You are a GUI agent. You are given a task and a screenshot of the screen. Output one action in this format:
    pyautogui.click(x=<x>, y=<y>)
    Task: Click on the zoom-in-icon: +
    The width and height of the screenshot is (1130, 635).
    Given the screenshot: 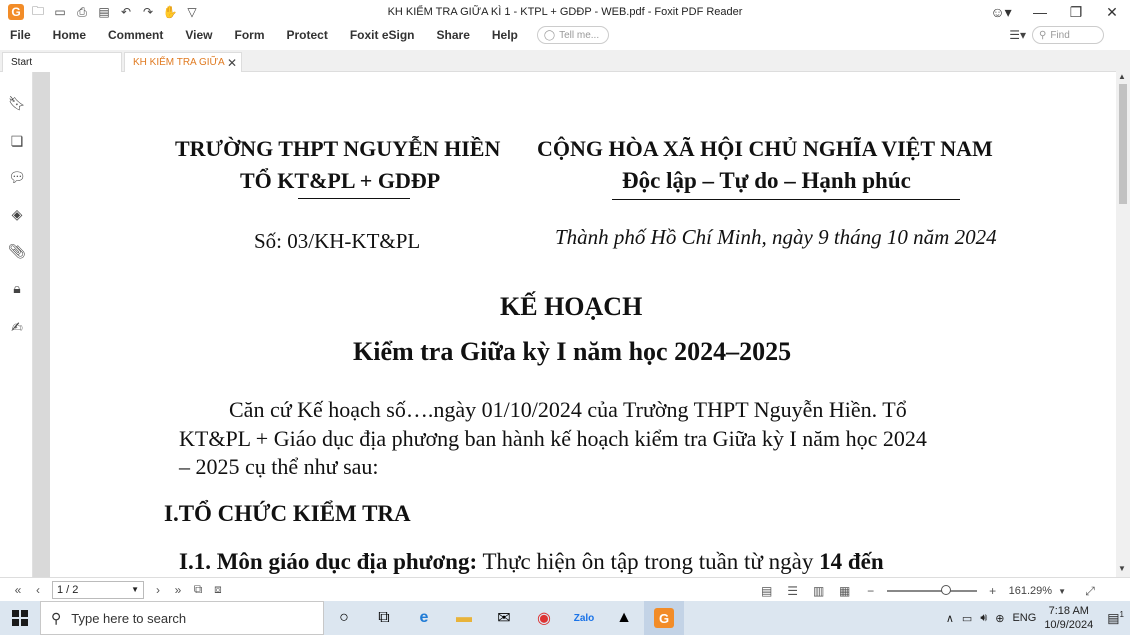 What is the action you would take?
    pyautogui.click(x=993, y=591)
    